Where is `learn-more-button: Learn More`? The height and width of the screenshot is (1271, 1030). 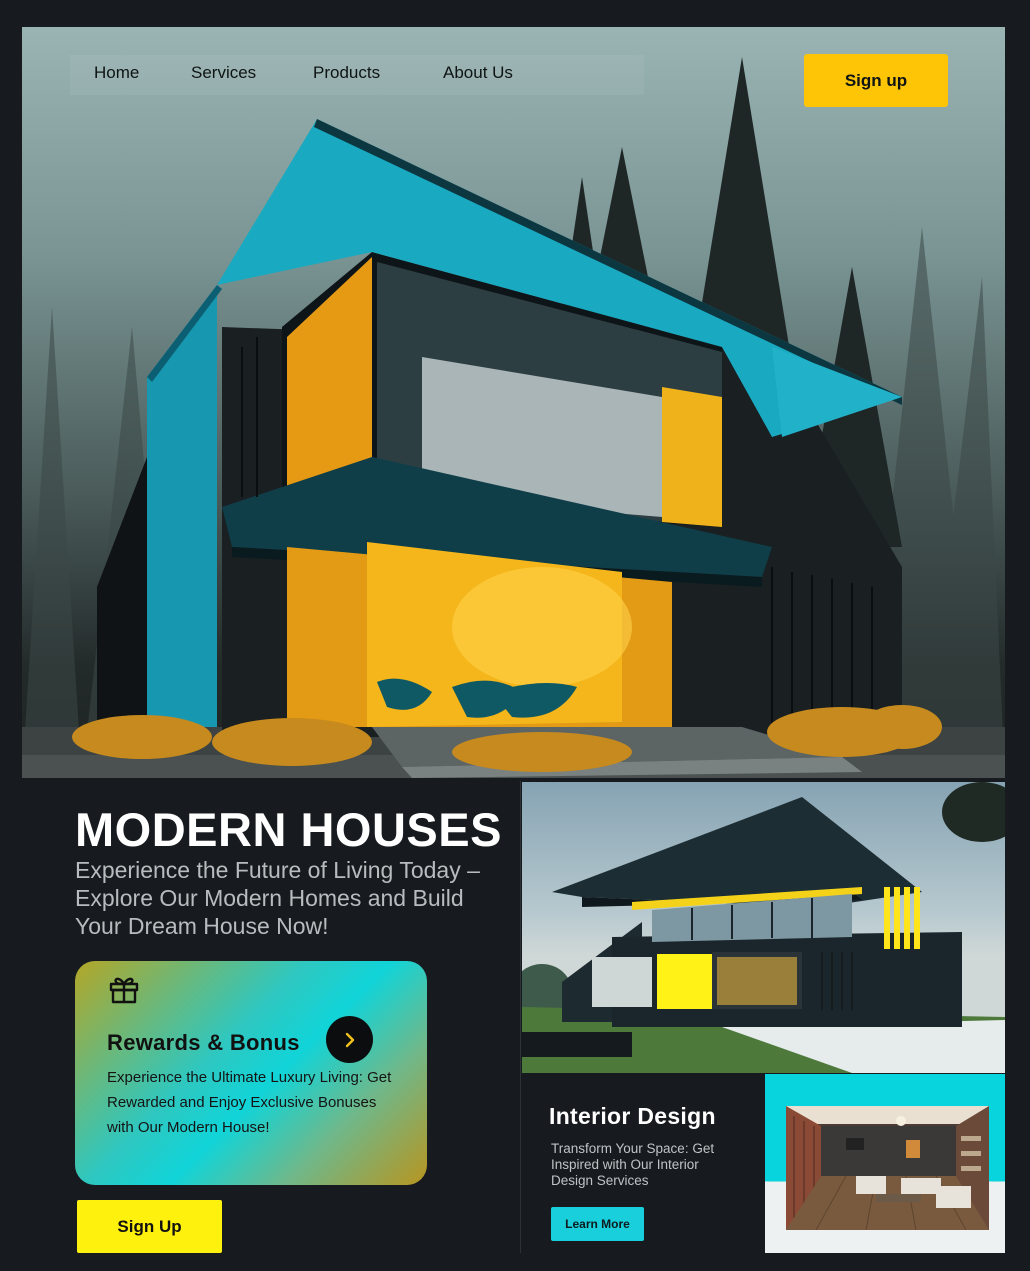
learn-more-button: Learn More is located at coordinates (597, 1224).